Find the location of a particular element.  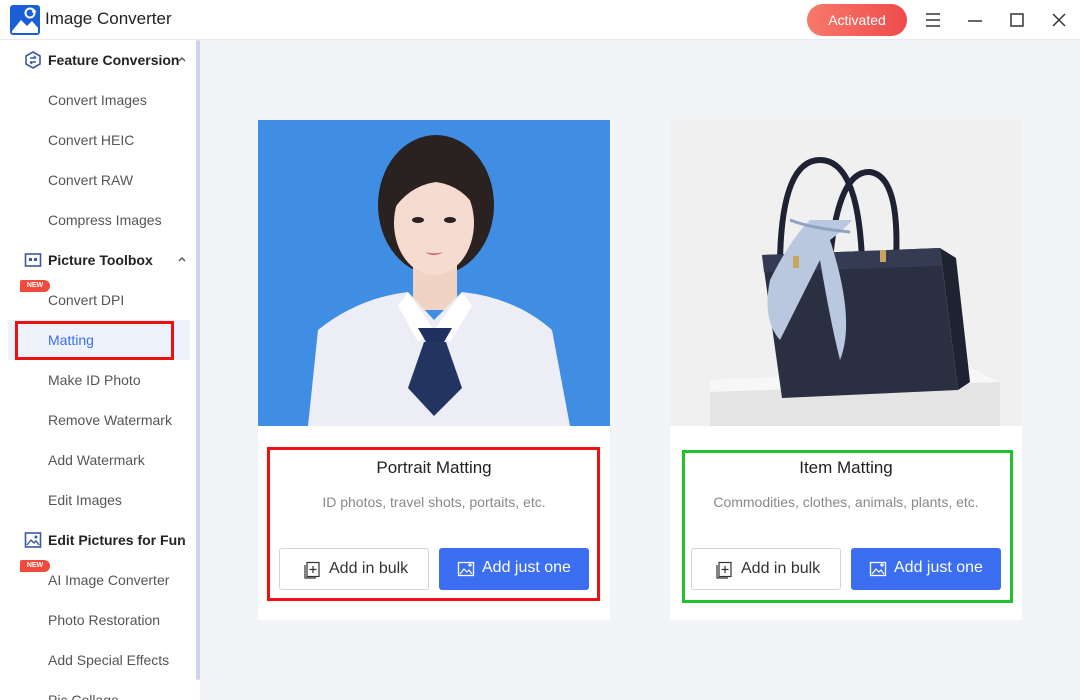

sidebar-item-edit-images: Edit Images is located at coordinates (98, 500).